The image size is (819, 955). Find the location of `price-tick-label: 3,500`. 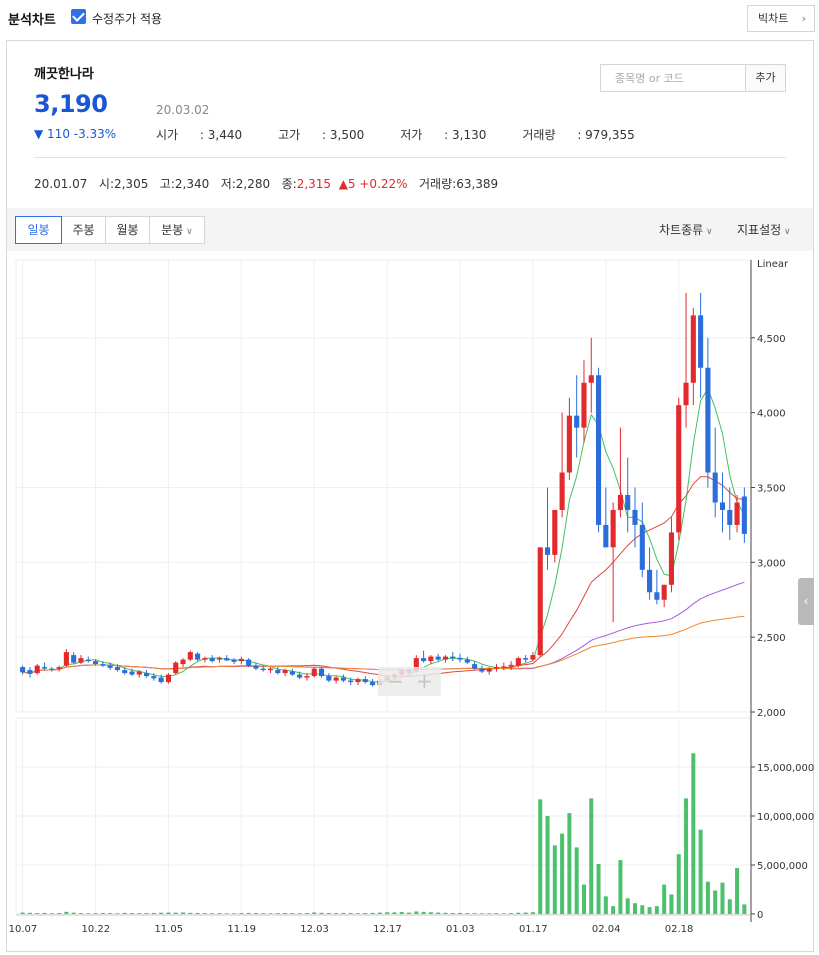

price-tick-label: 3,500 is located at coordinates (771, 489).